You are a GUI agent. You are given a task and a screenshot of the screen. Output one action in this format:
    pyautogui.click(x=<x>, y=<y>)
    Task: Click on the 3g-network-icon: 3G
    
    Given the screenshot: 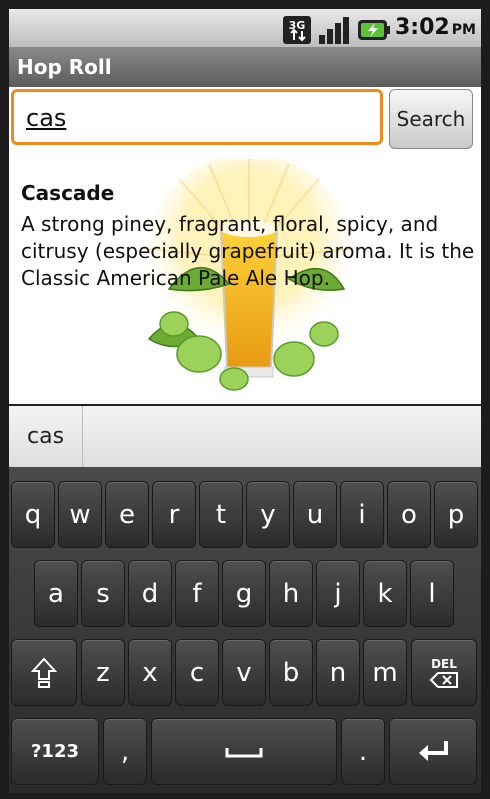 What is the action you would take?
    pyautogui.click(x=297, y=30)
    